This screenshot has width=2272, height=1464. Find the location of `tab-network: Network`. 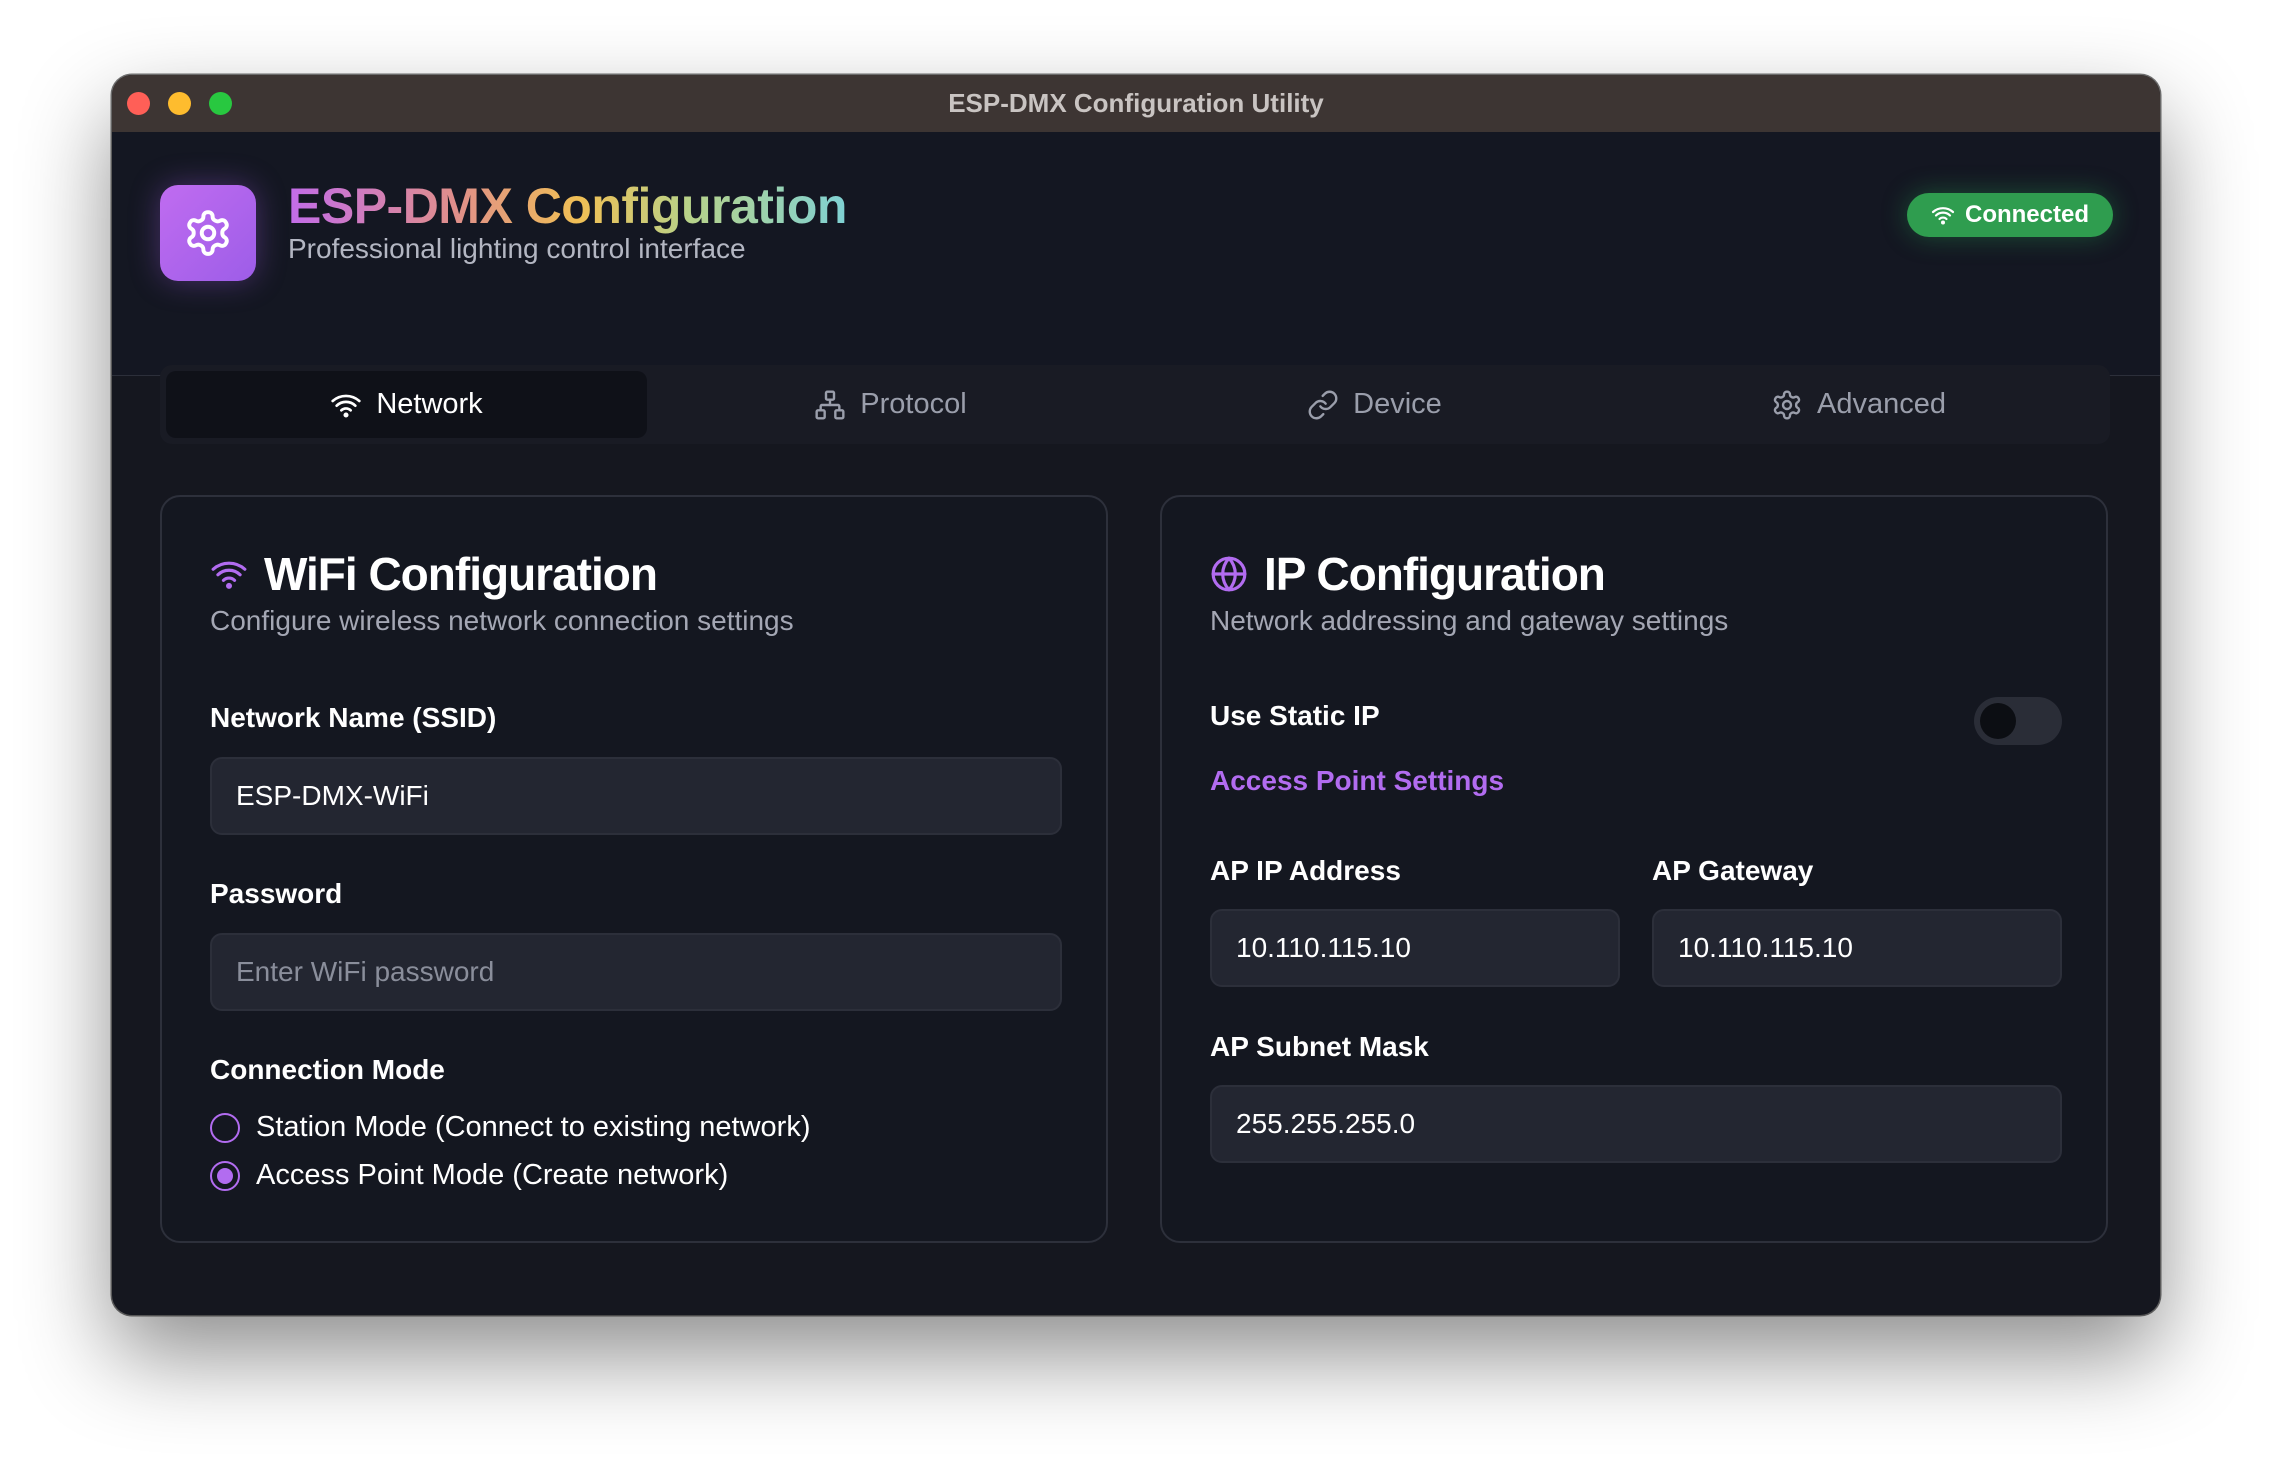

tab-network: Network is located at coordinates (406, 404).